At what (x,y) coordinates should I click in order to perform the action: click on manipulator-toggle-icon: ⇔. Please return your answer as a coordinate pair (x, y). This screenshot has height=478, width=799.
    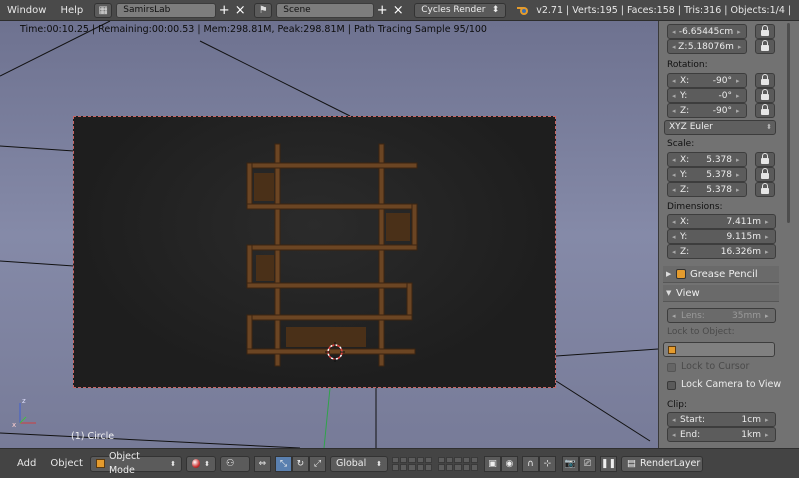
    Looking at the image, I should click on (262, 463).